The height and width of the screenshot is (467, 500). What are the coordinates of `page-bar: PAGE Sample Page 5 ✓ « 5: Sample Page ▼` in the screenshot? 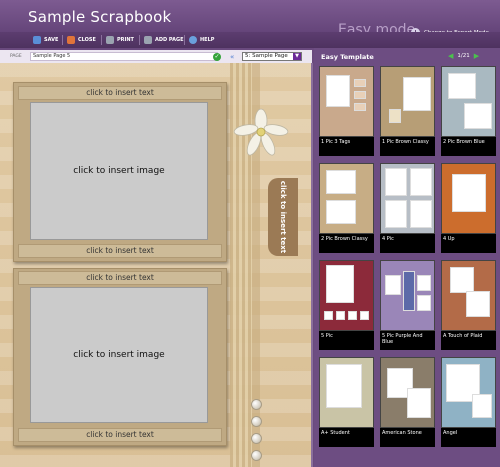 It's located at (156, 56).